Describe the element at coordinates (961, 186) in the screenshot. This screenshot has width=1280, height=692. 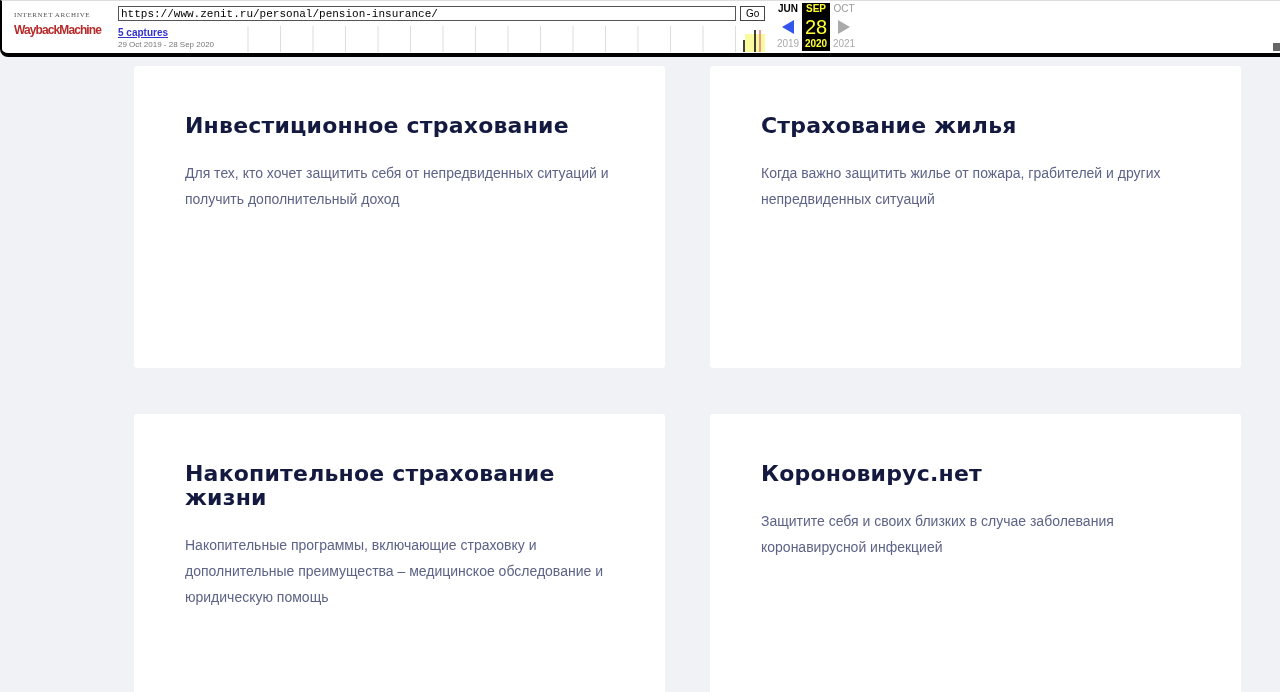
I see `card-description: Когда важно защитить жилье от пожара, грабителей и других непредвиденных ситуаций` at that location.